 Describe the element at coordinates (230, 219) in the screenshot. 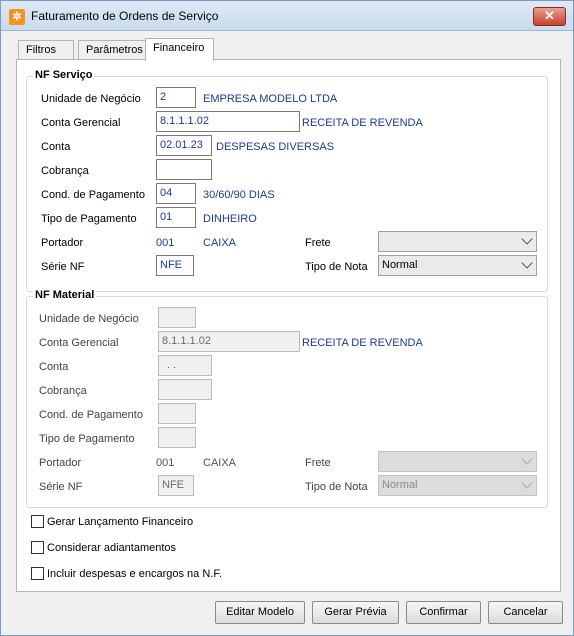

I see `tipo-pagamento-desc: DINHEIRO` at that location.